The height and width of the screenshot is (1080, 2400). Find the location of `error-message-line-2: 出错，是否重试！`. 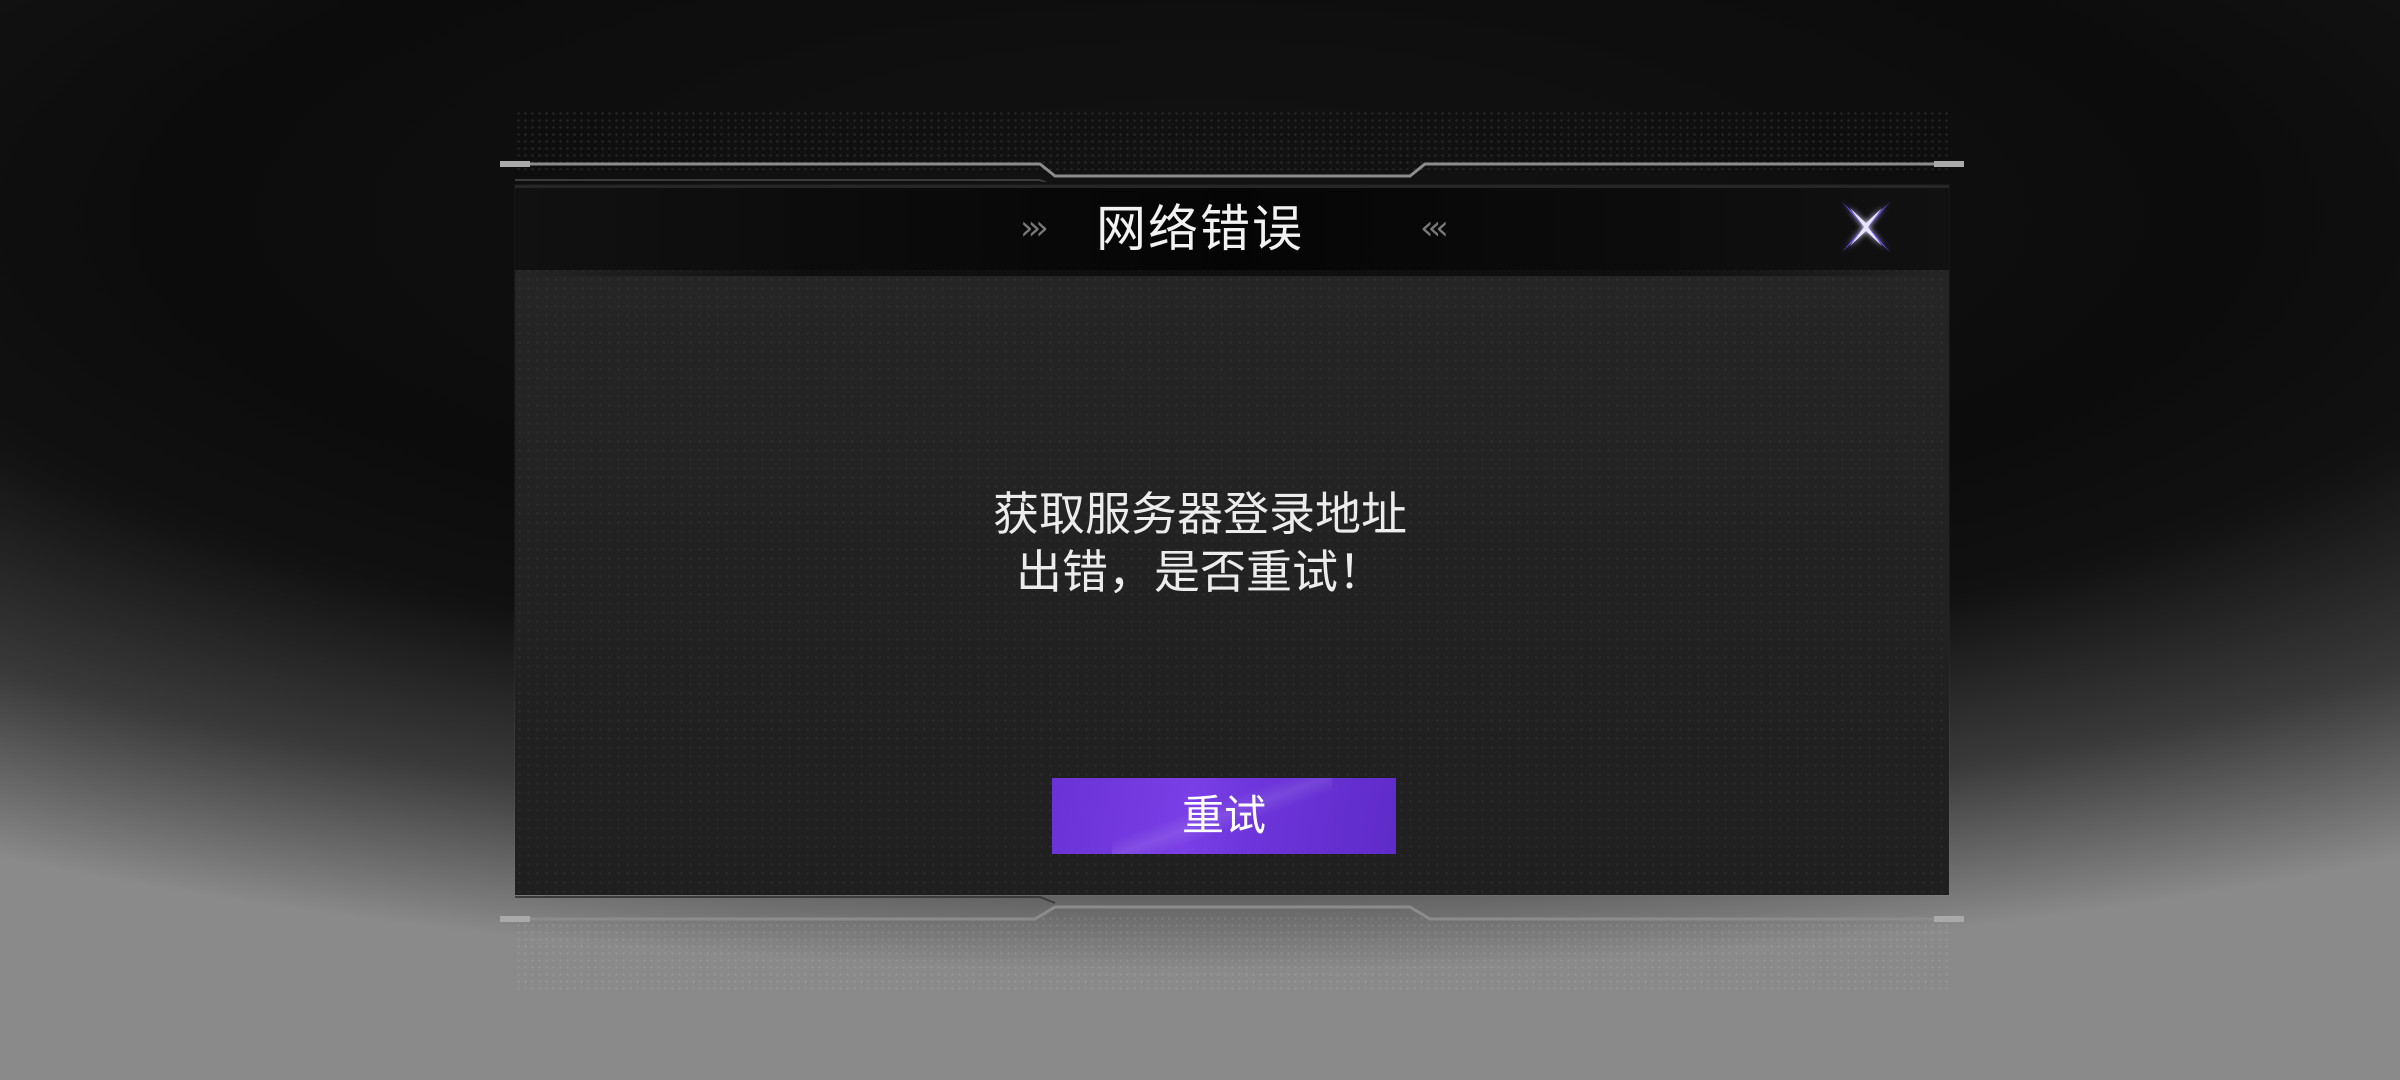

error-message-line-2: 出错，是否重试！ is located at coordinates (1200, 572).